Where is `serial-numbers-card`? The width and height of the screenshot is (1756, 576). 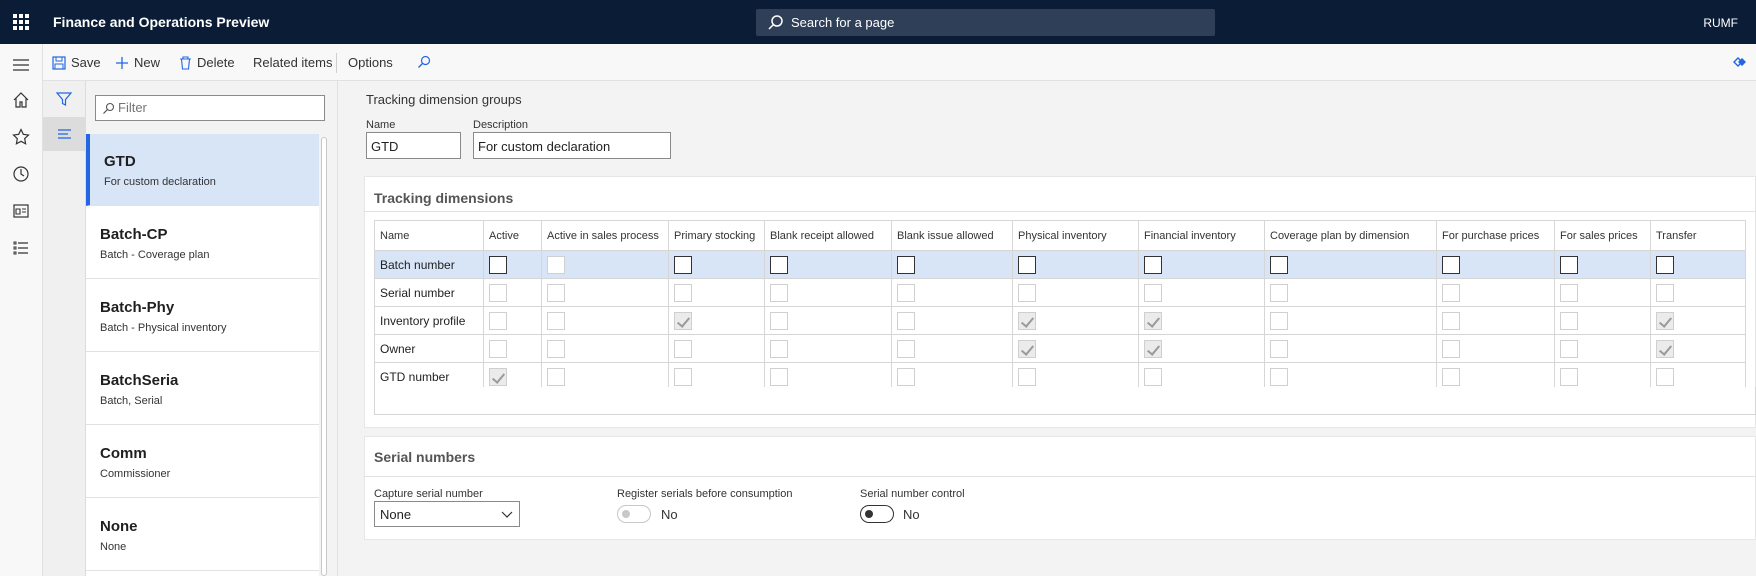 serial-numbers-card is located at coordinates (1060, 488).